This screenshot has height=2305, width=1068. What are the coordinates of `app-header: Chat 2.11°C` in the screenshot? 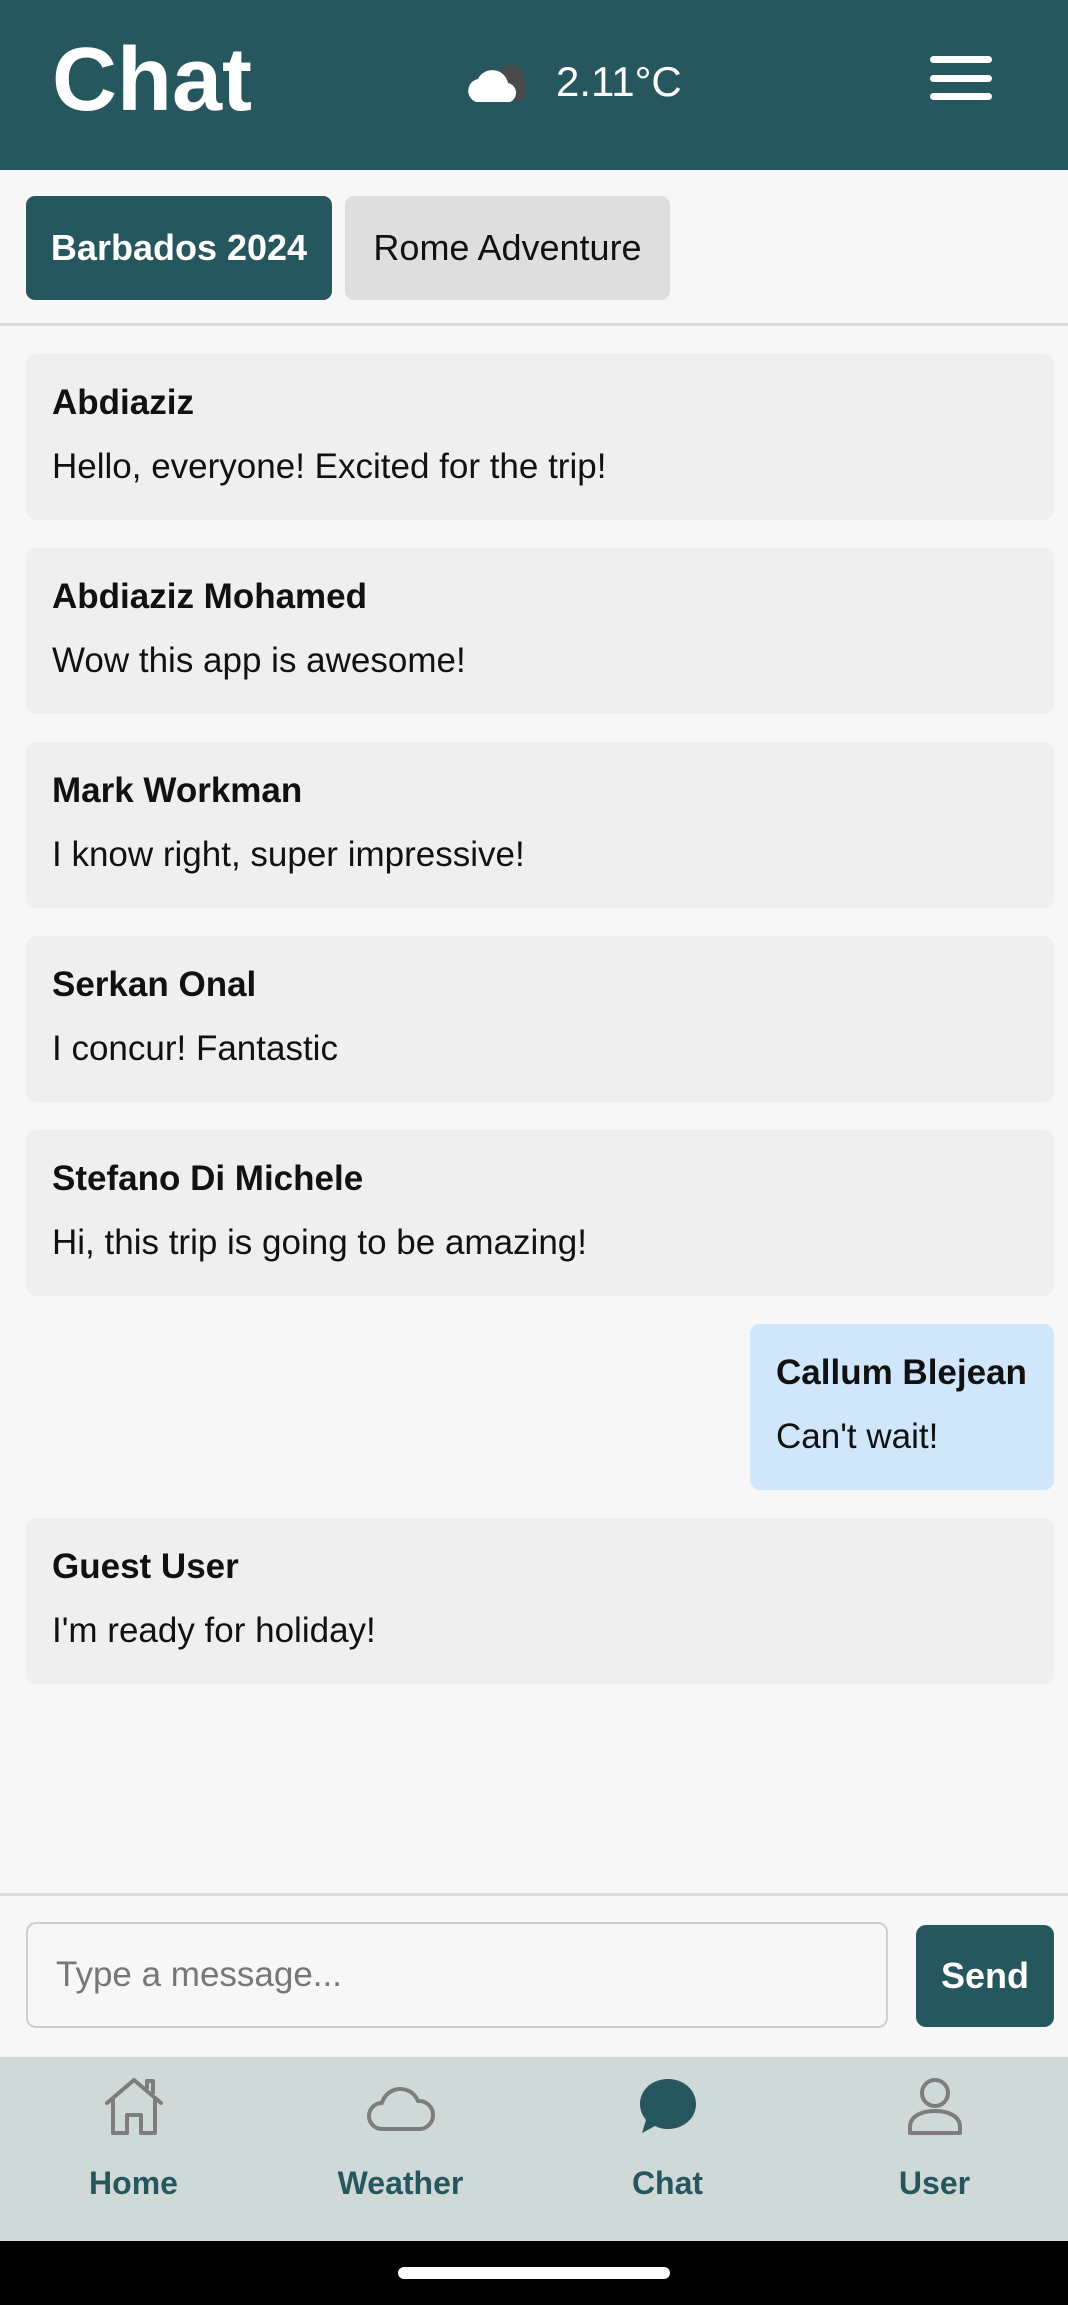 It's located at (534, 85).